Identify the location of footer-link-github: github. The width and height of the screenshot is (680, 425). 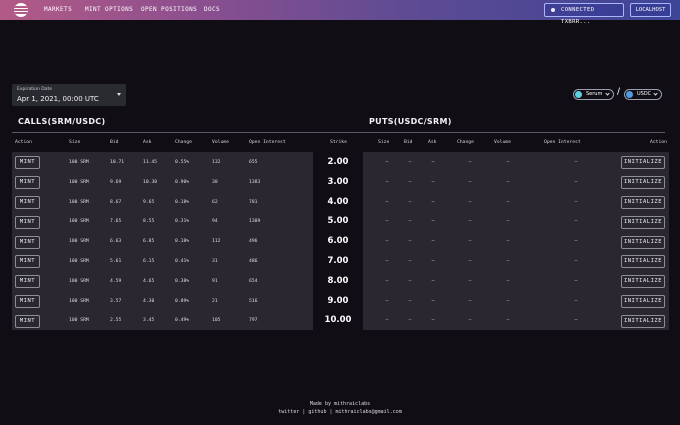
(317, 412).